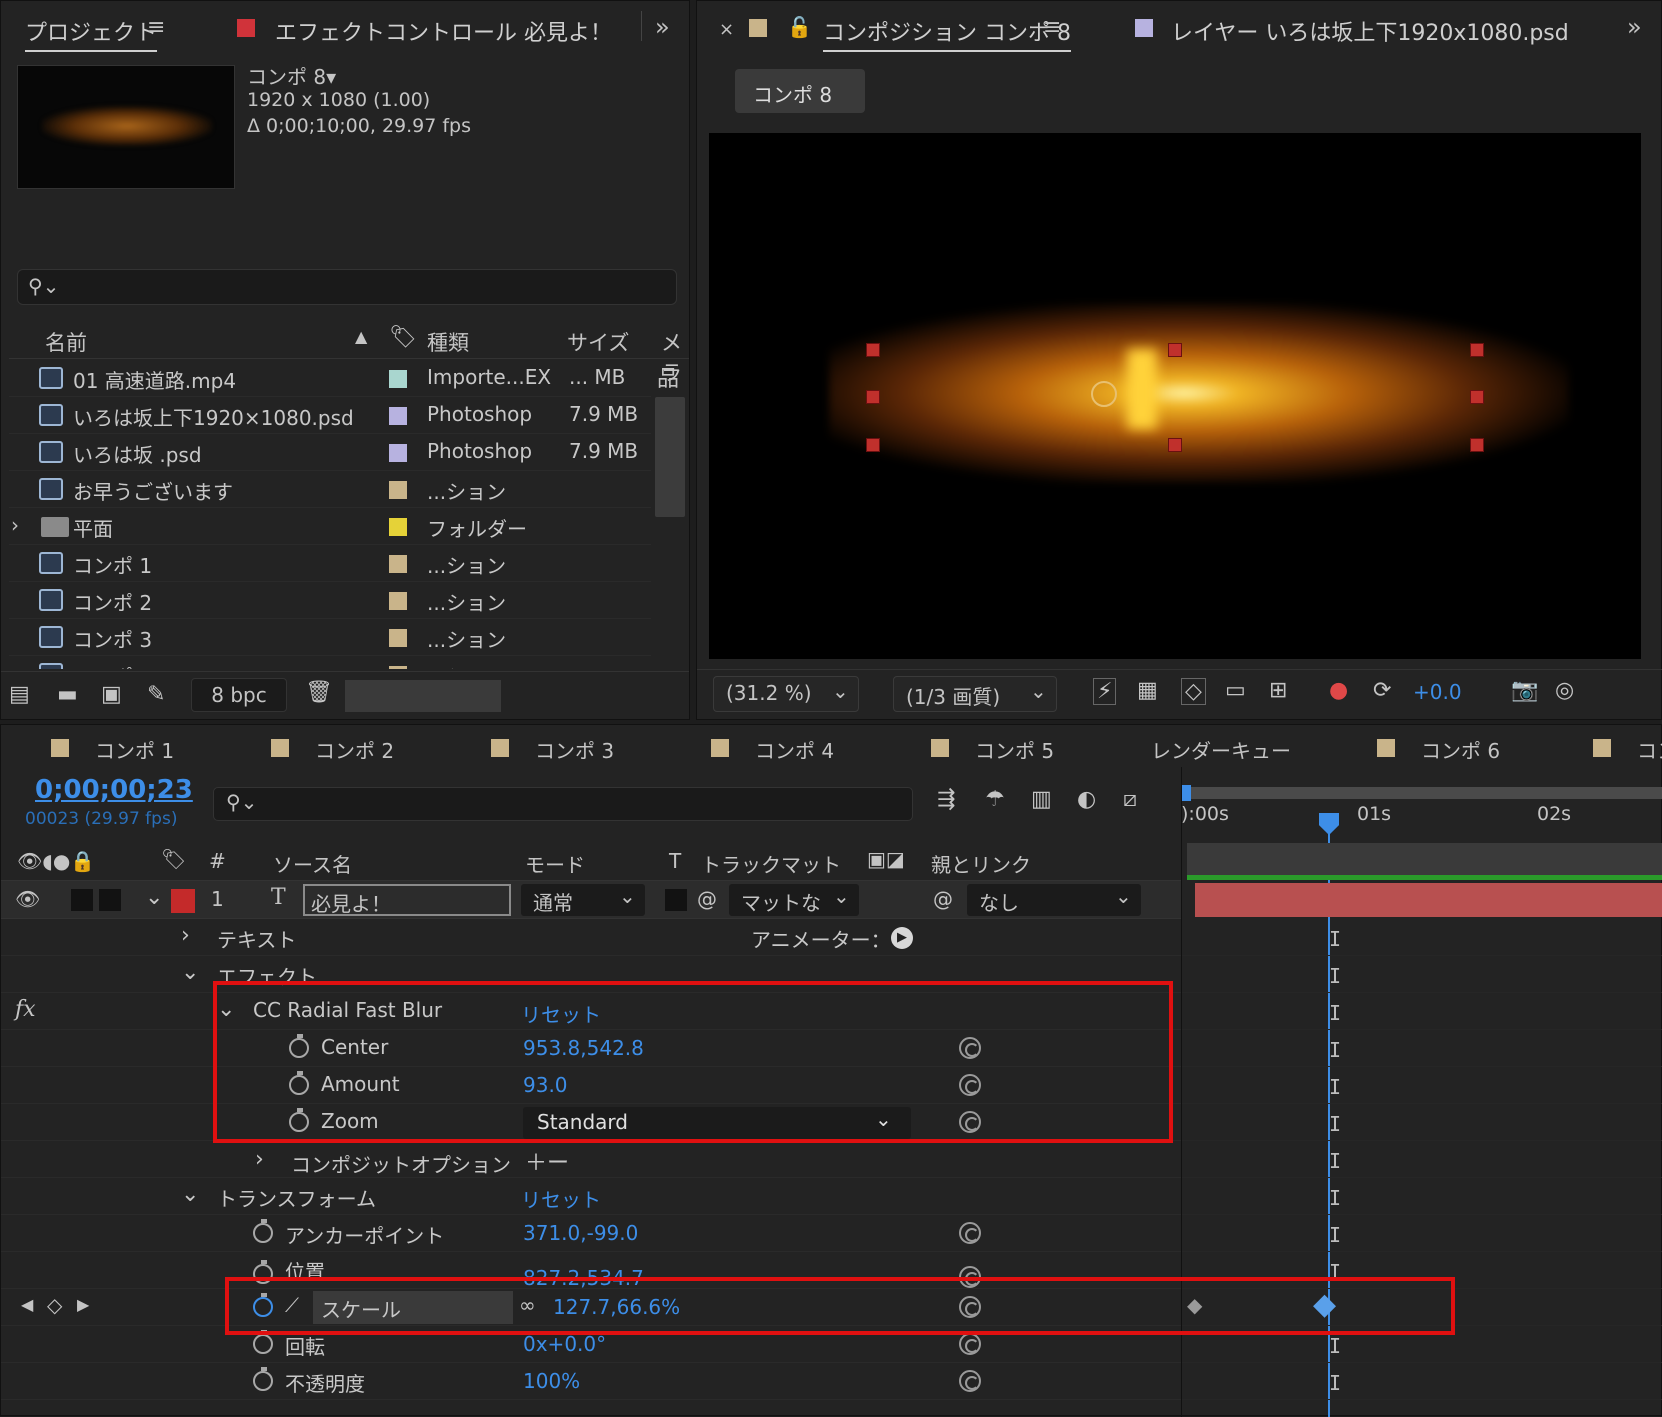  What do you see at coordinates (330, 416) in the screenshot?
I see `project-item: いろは坂上下1920×1080.psd Photoshop 7.9 MB` at bounding box center [330, 416].